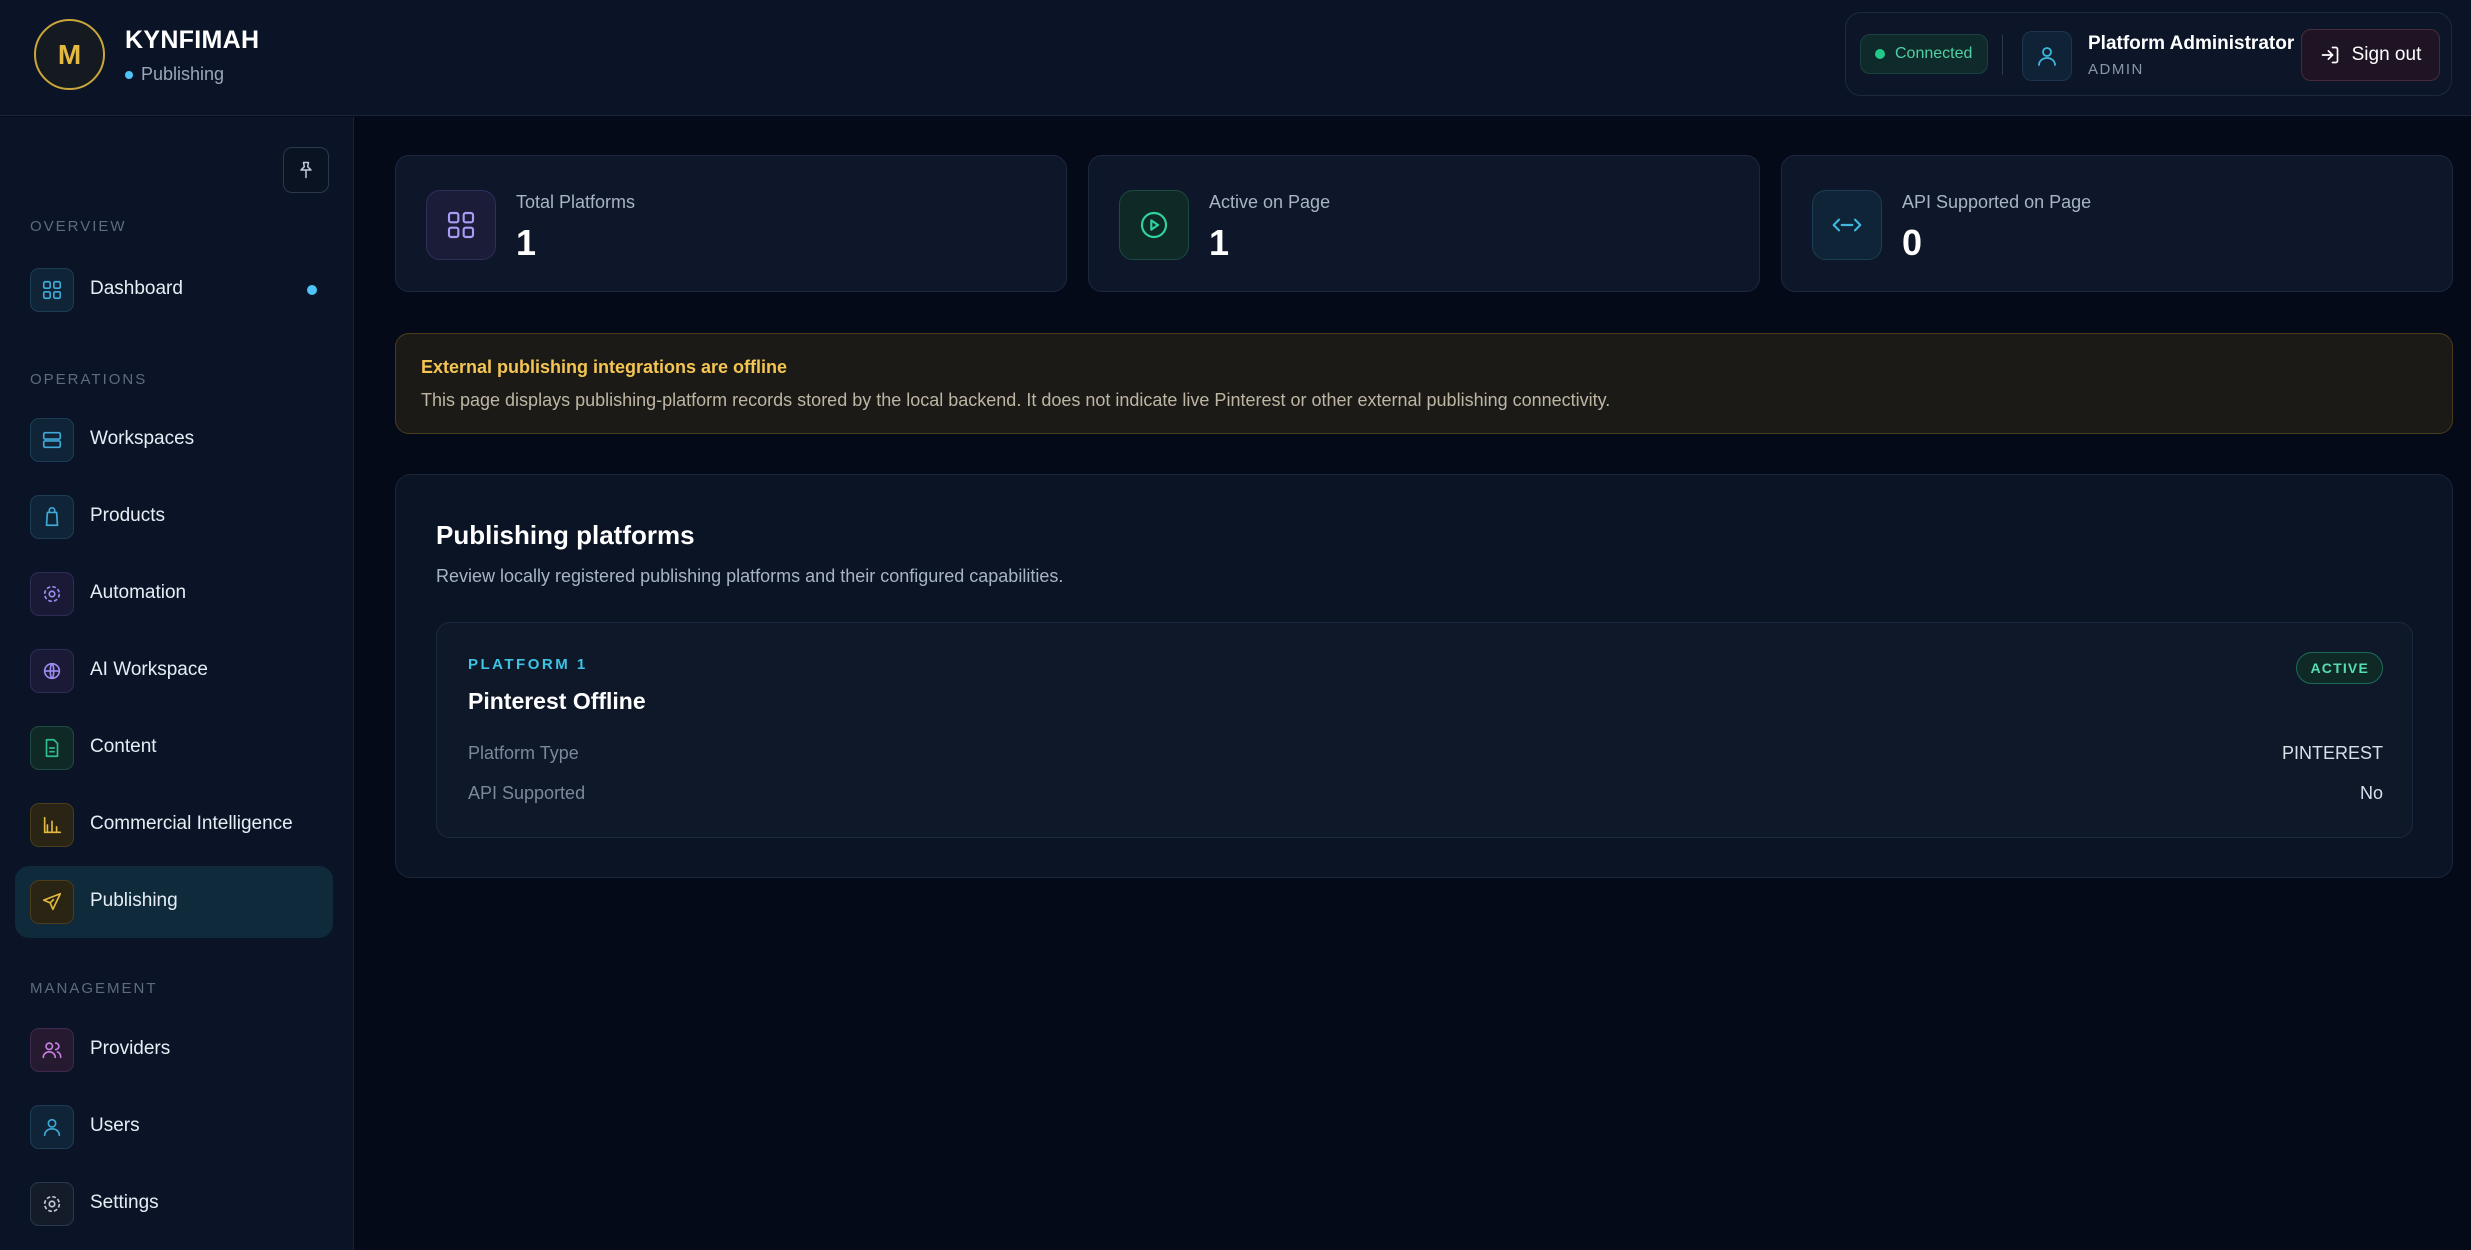 This screenshot has height=1250, width=2471. I want to click on sidebar-item-label: Settings, so click(124, 1202).